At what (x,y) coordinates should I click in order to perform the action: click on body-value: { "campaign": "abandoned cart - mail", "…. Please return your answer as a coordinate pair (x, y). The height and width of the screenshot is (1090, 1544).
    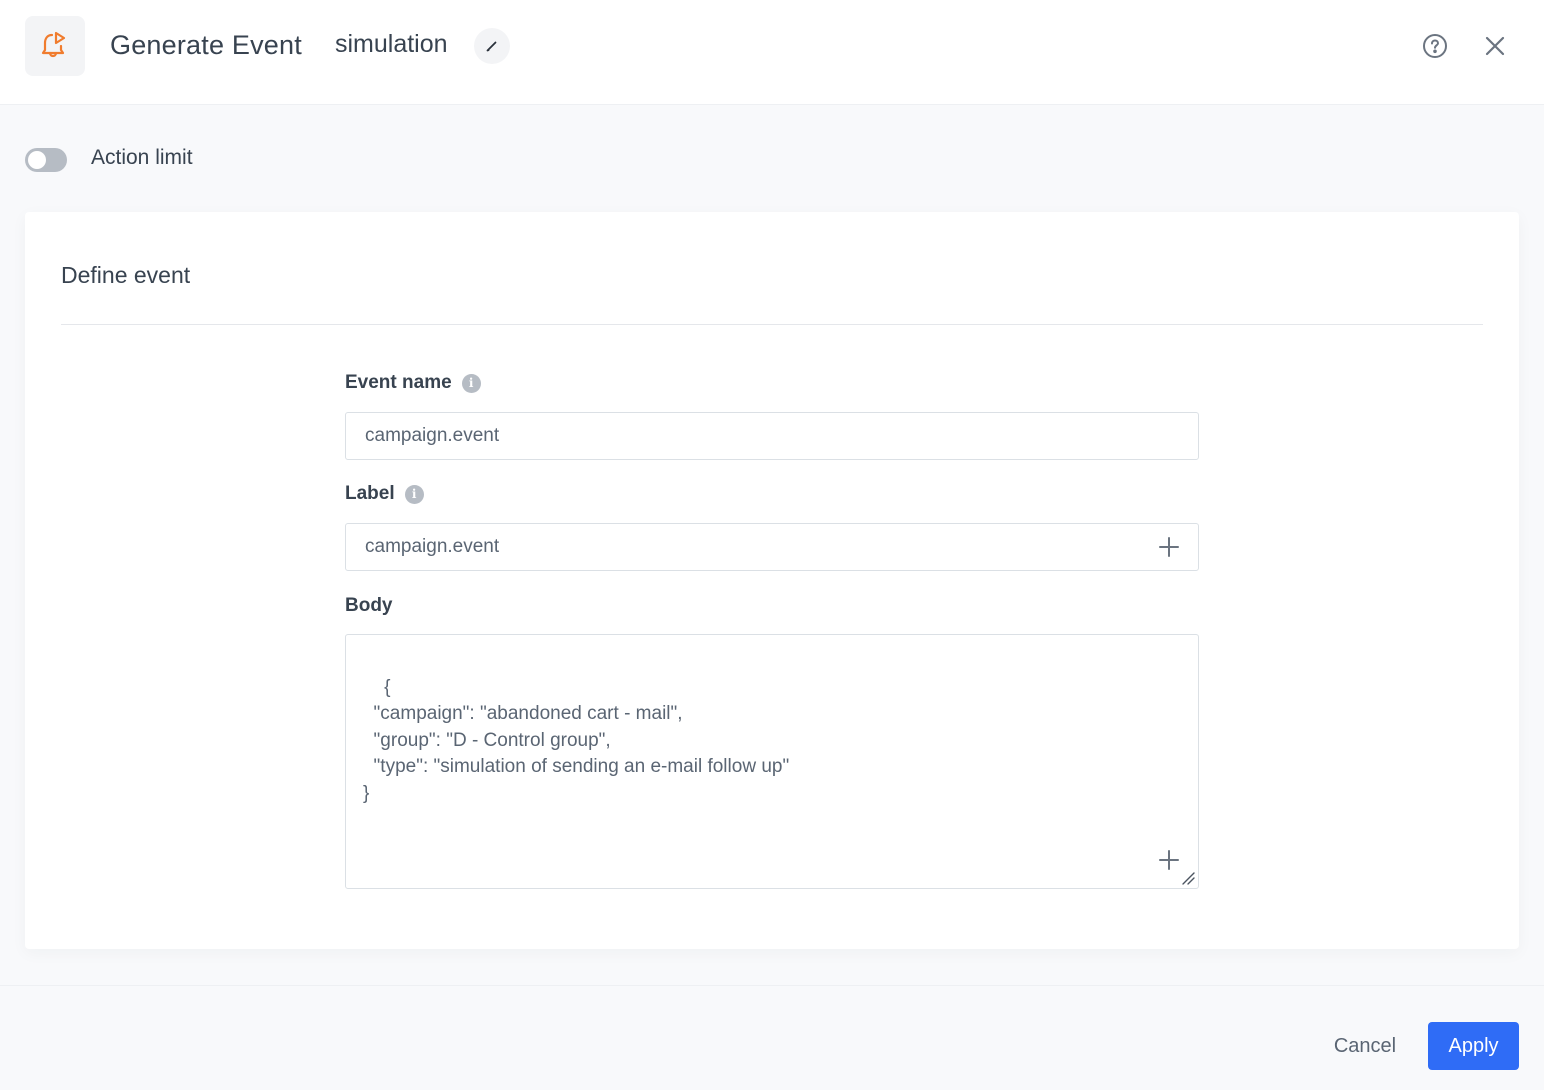
    Looking at the image, I should click on (576, 740).